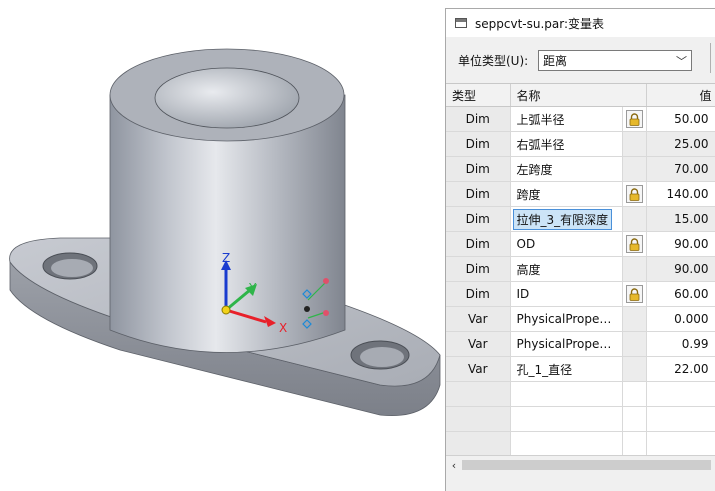  What do you see at coordinates (680, 319) in the screenshot?
I see `cell-value: 0.000` at bounding box center [680, 319].